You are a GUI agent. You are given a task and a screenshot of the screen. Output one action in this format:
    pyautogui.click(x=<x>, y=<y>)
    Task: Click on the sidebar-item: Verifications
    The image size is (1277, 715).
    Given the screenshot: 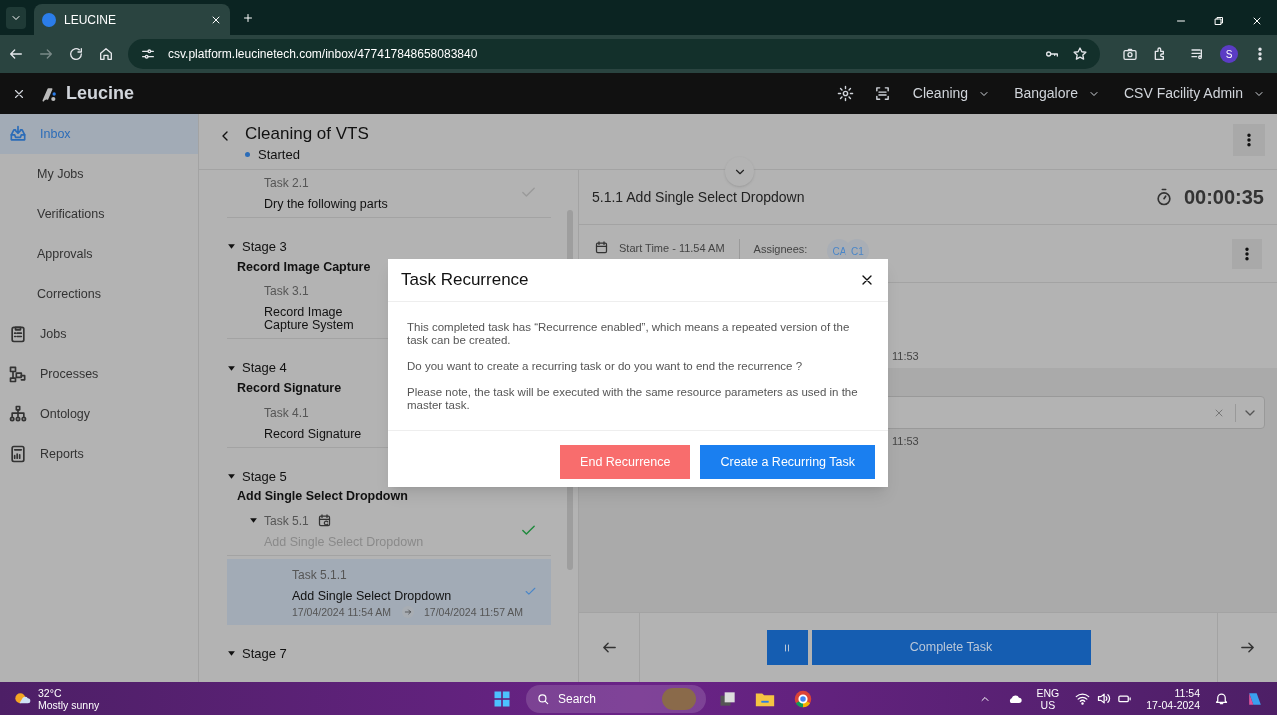 What is the action you would take?
    pyautogui.click(x=99, y=214)
    